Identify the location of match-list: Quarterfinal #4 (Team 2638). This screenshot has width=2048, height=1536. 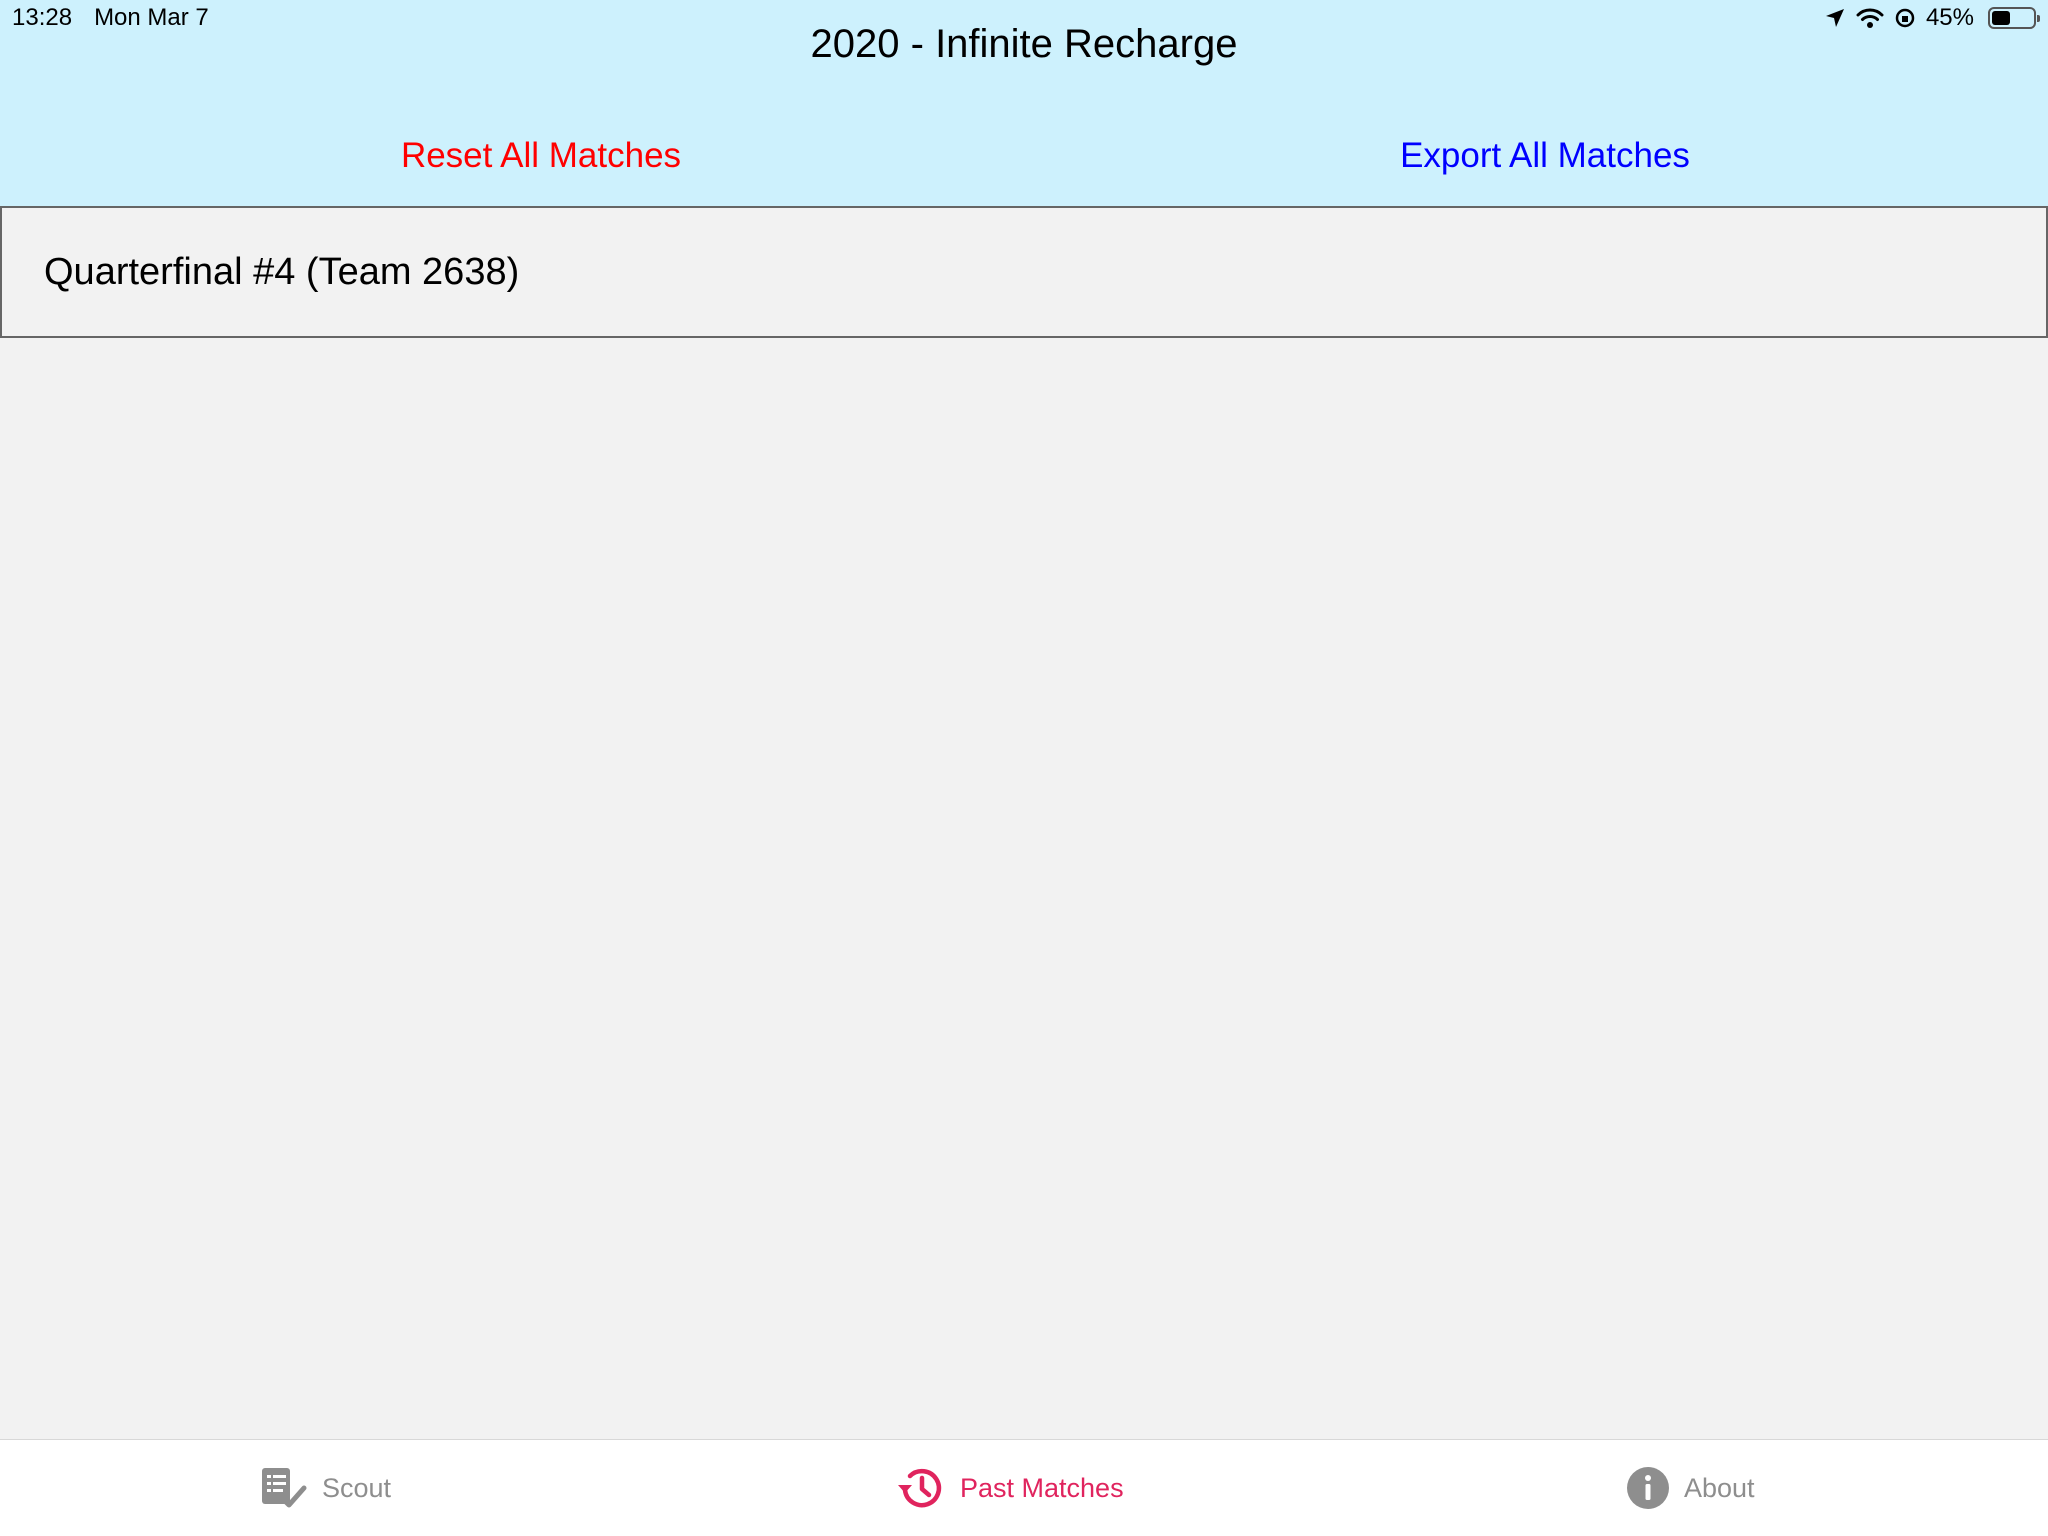
(1024, 272).